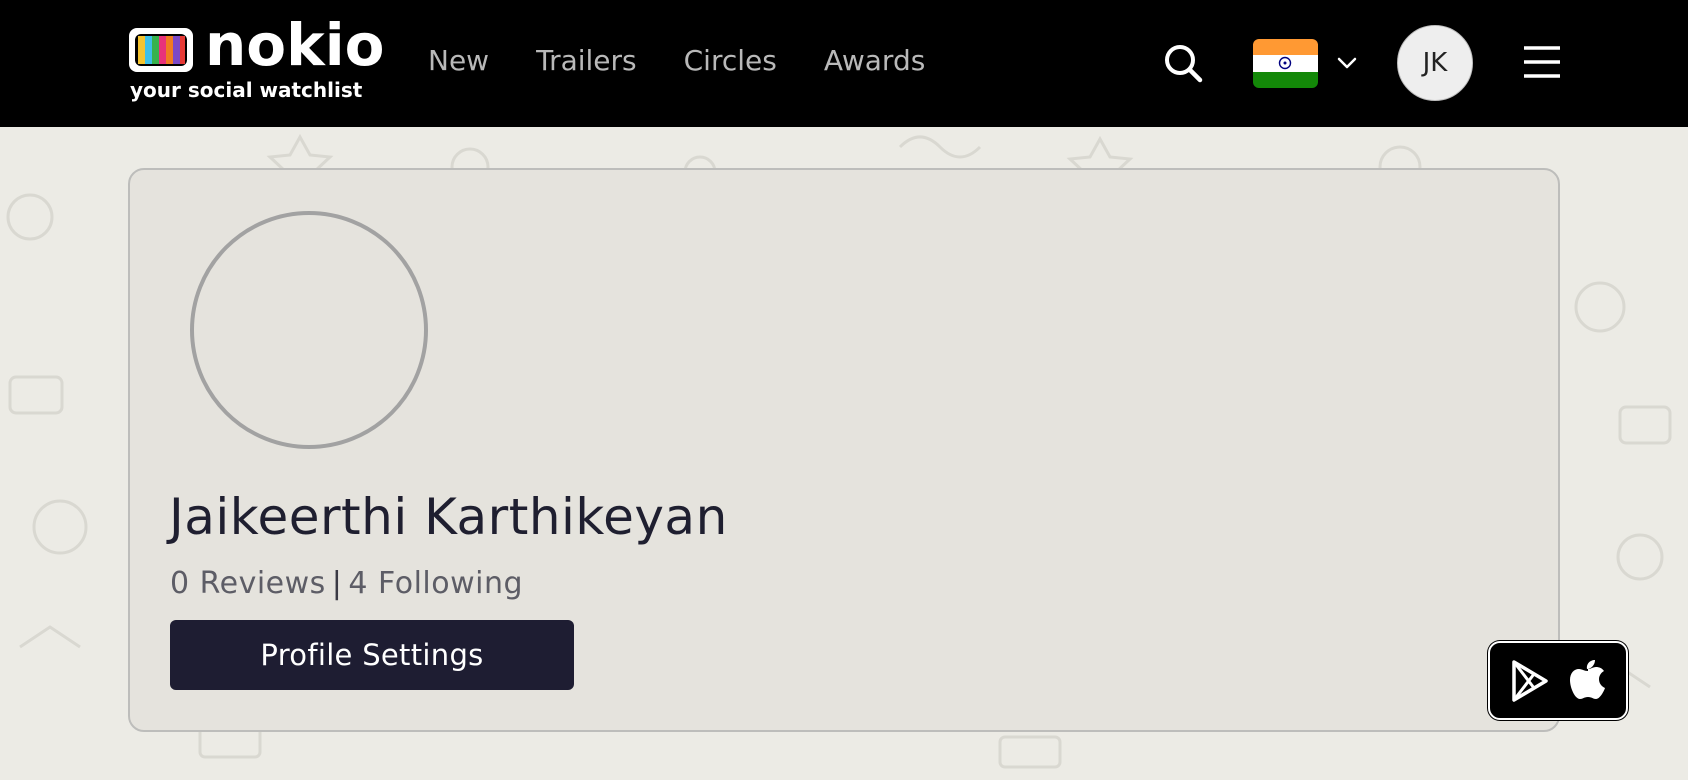  Describe the element at coordinates (1558, 680) in the screenshot. I see `app-download-badge` at that location.